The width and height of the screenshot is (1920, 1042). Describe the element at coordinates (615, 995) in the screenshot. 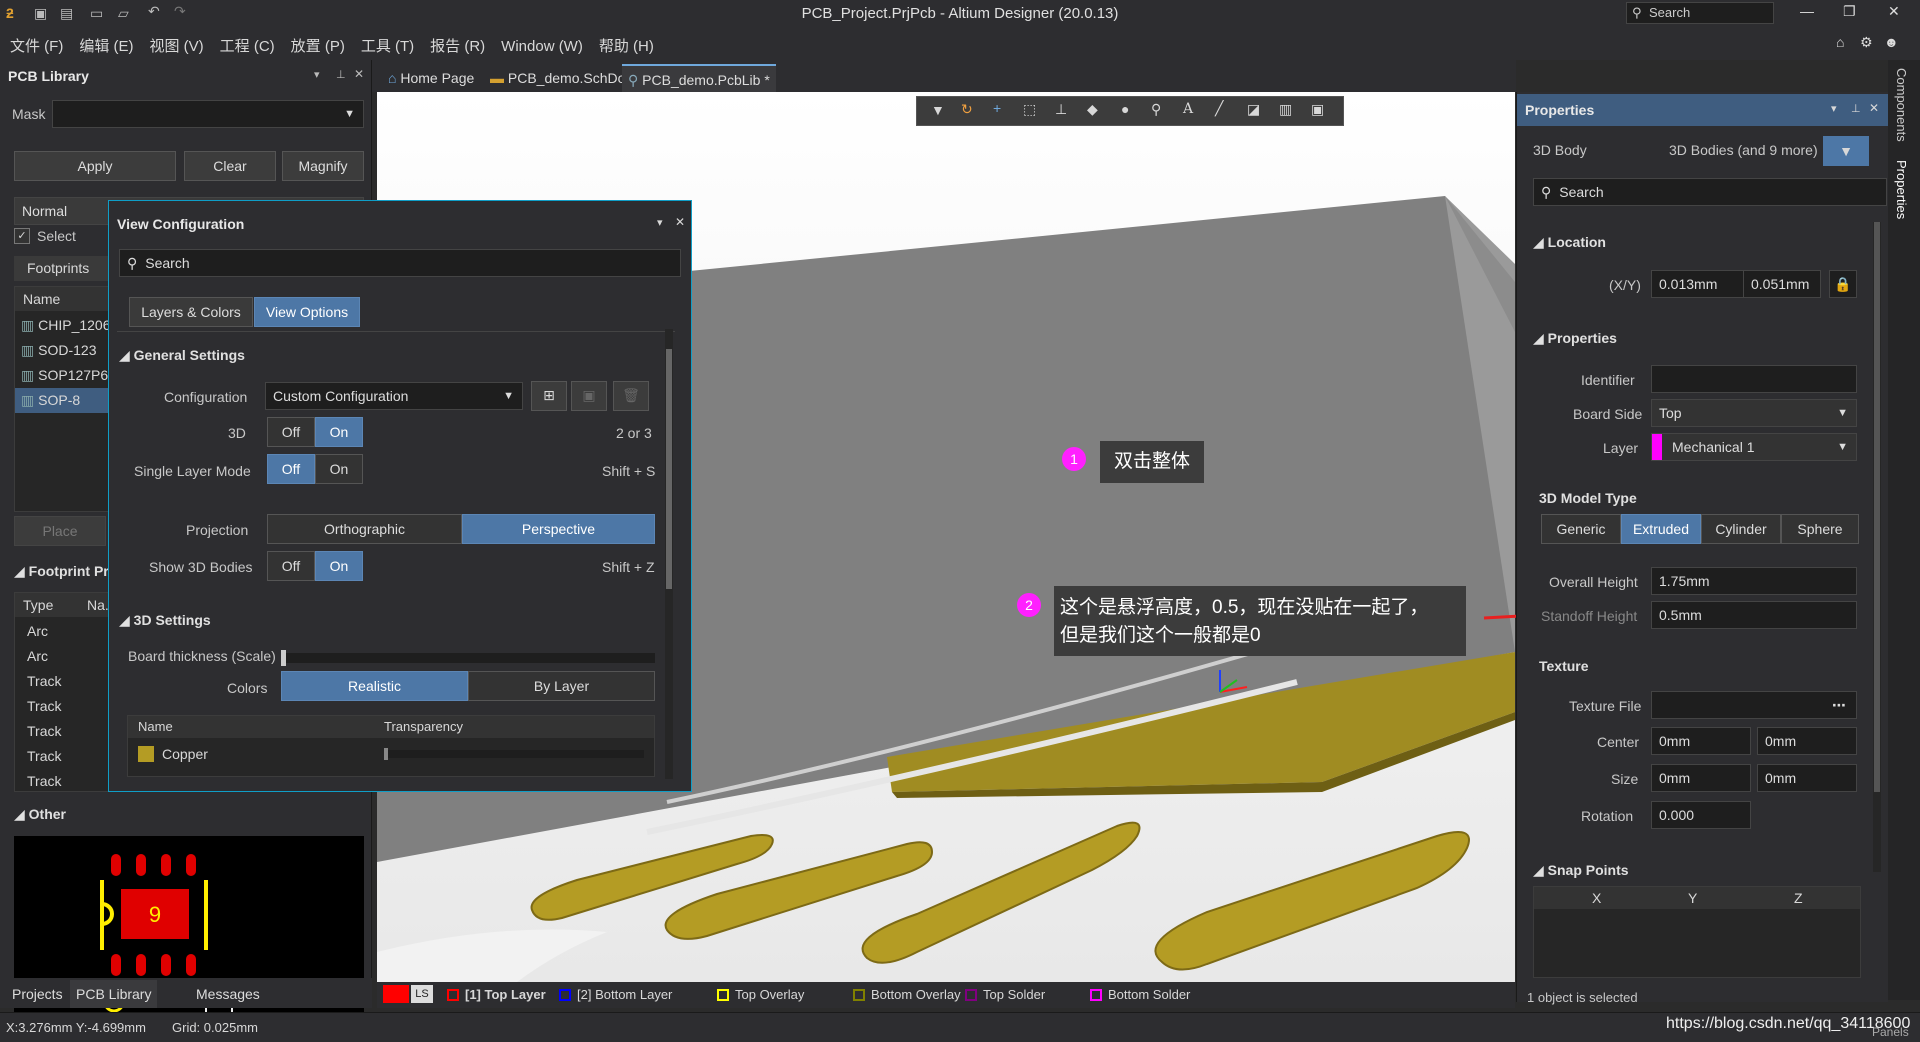

I see `layer-tab: [2] Bottom Layer` at that location.